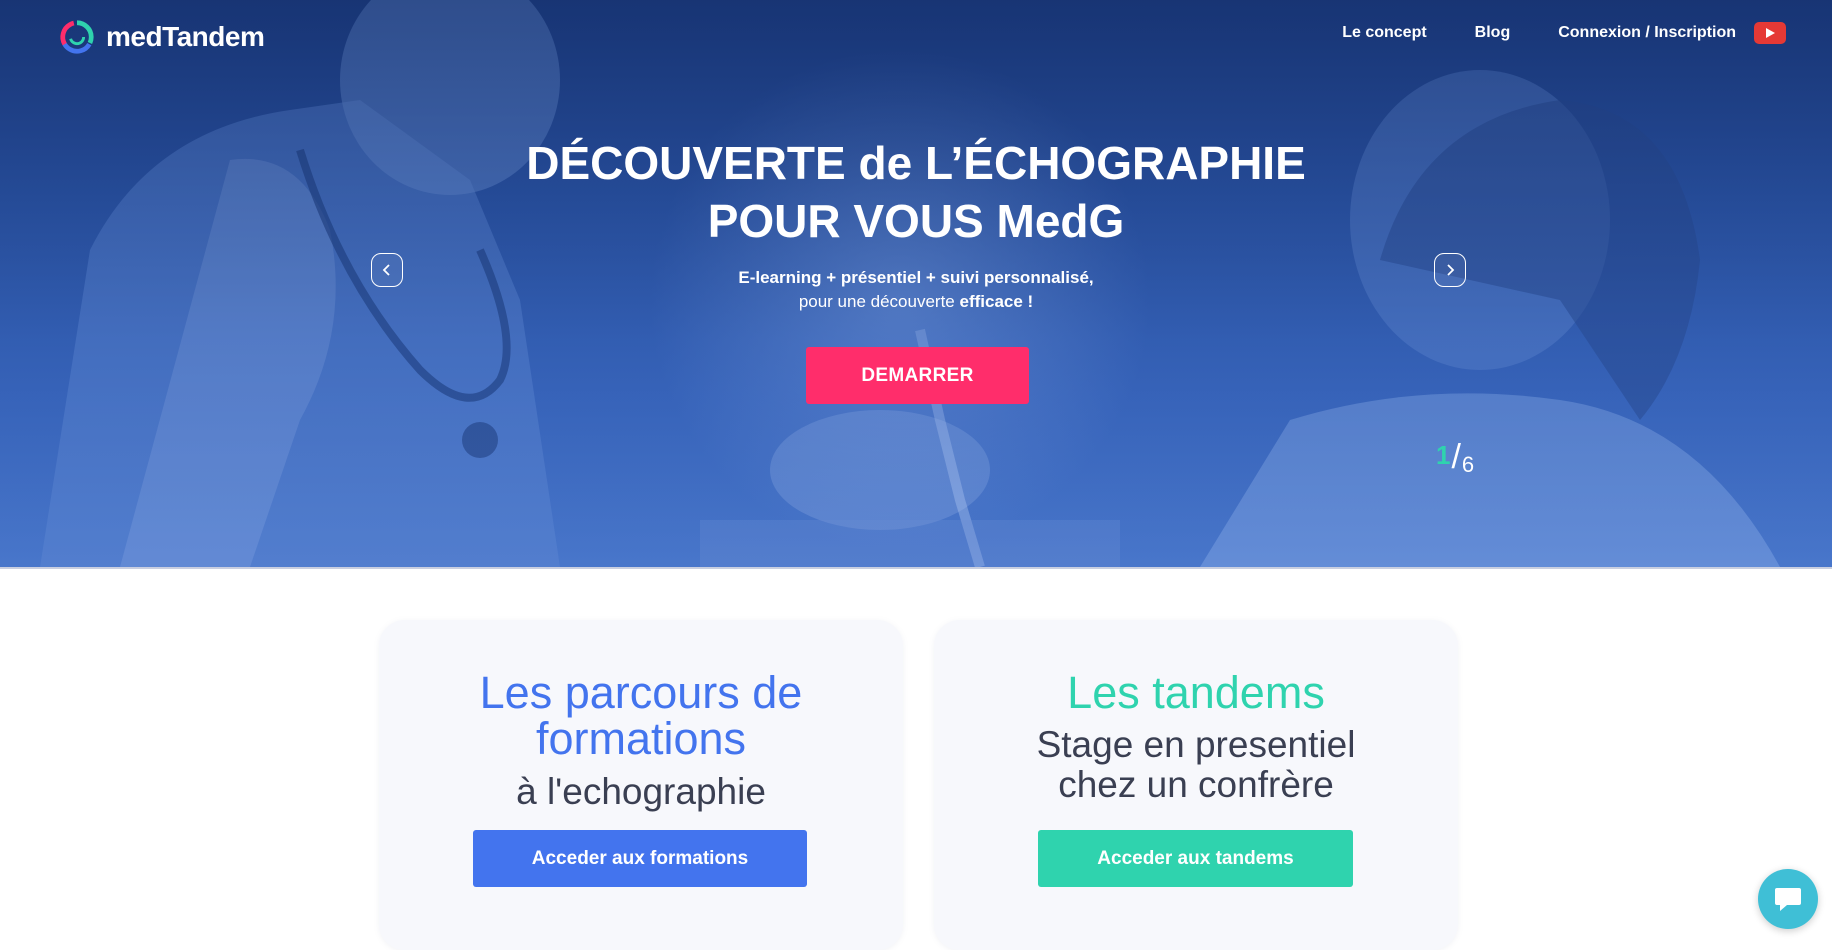  I want to click on chat-widget-button, so click(1788, 899).